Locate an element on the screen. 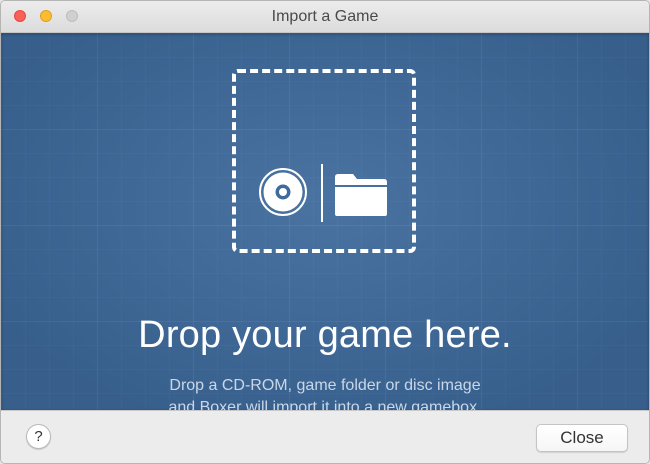 The width and height of the screenshot is (650, 464). window-title: Import a Game is located at coordinates (325, 16).